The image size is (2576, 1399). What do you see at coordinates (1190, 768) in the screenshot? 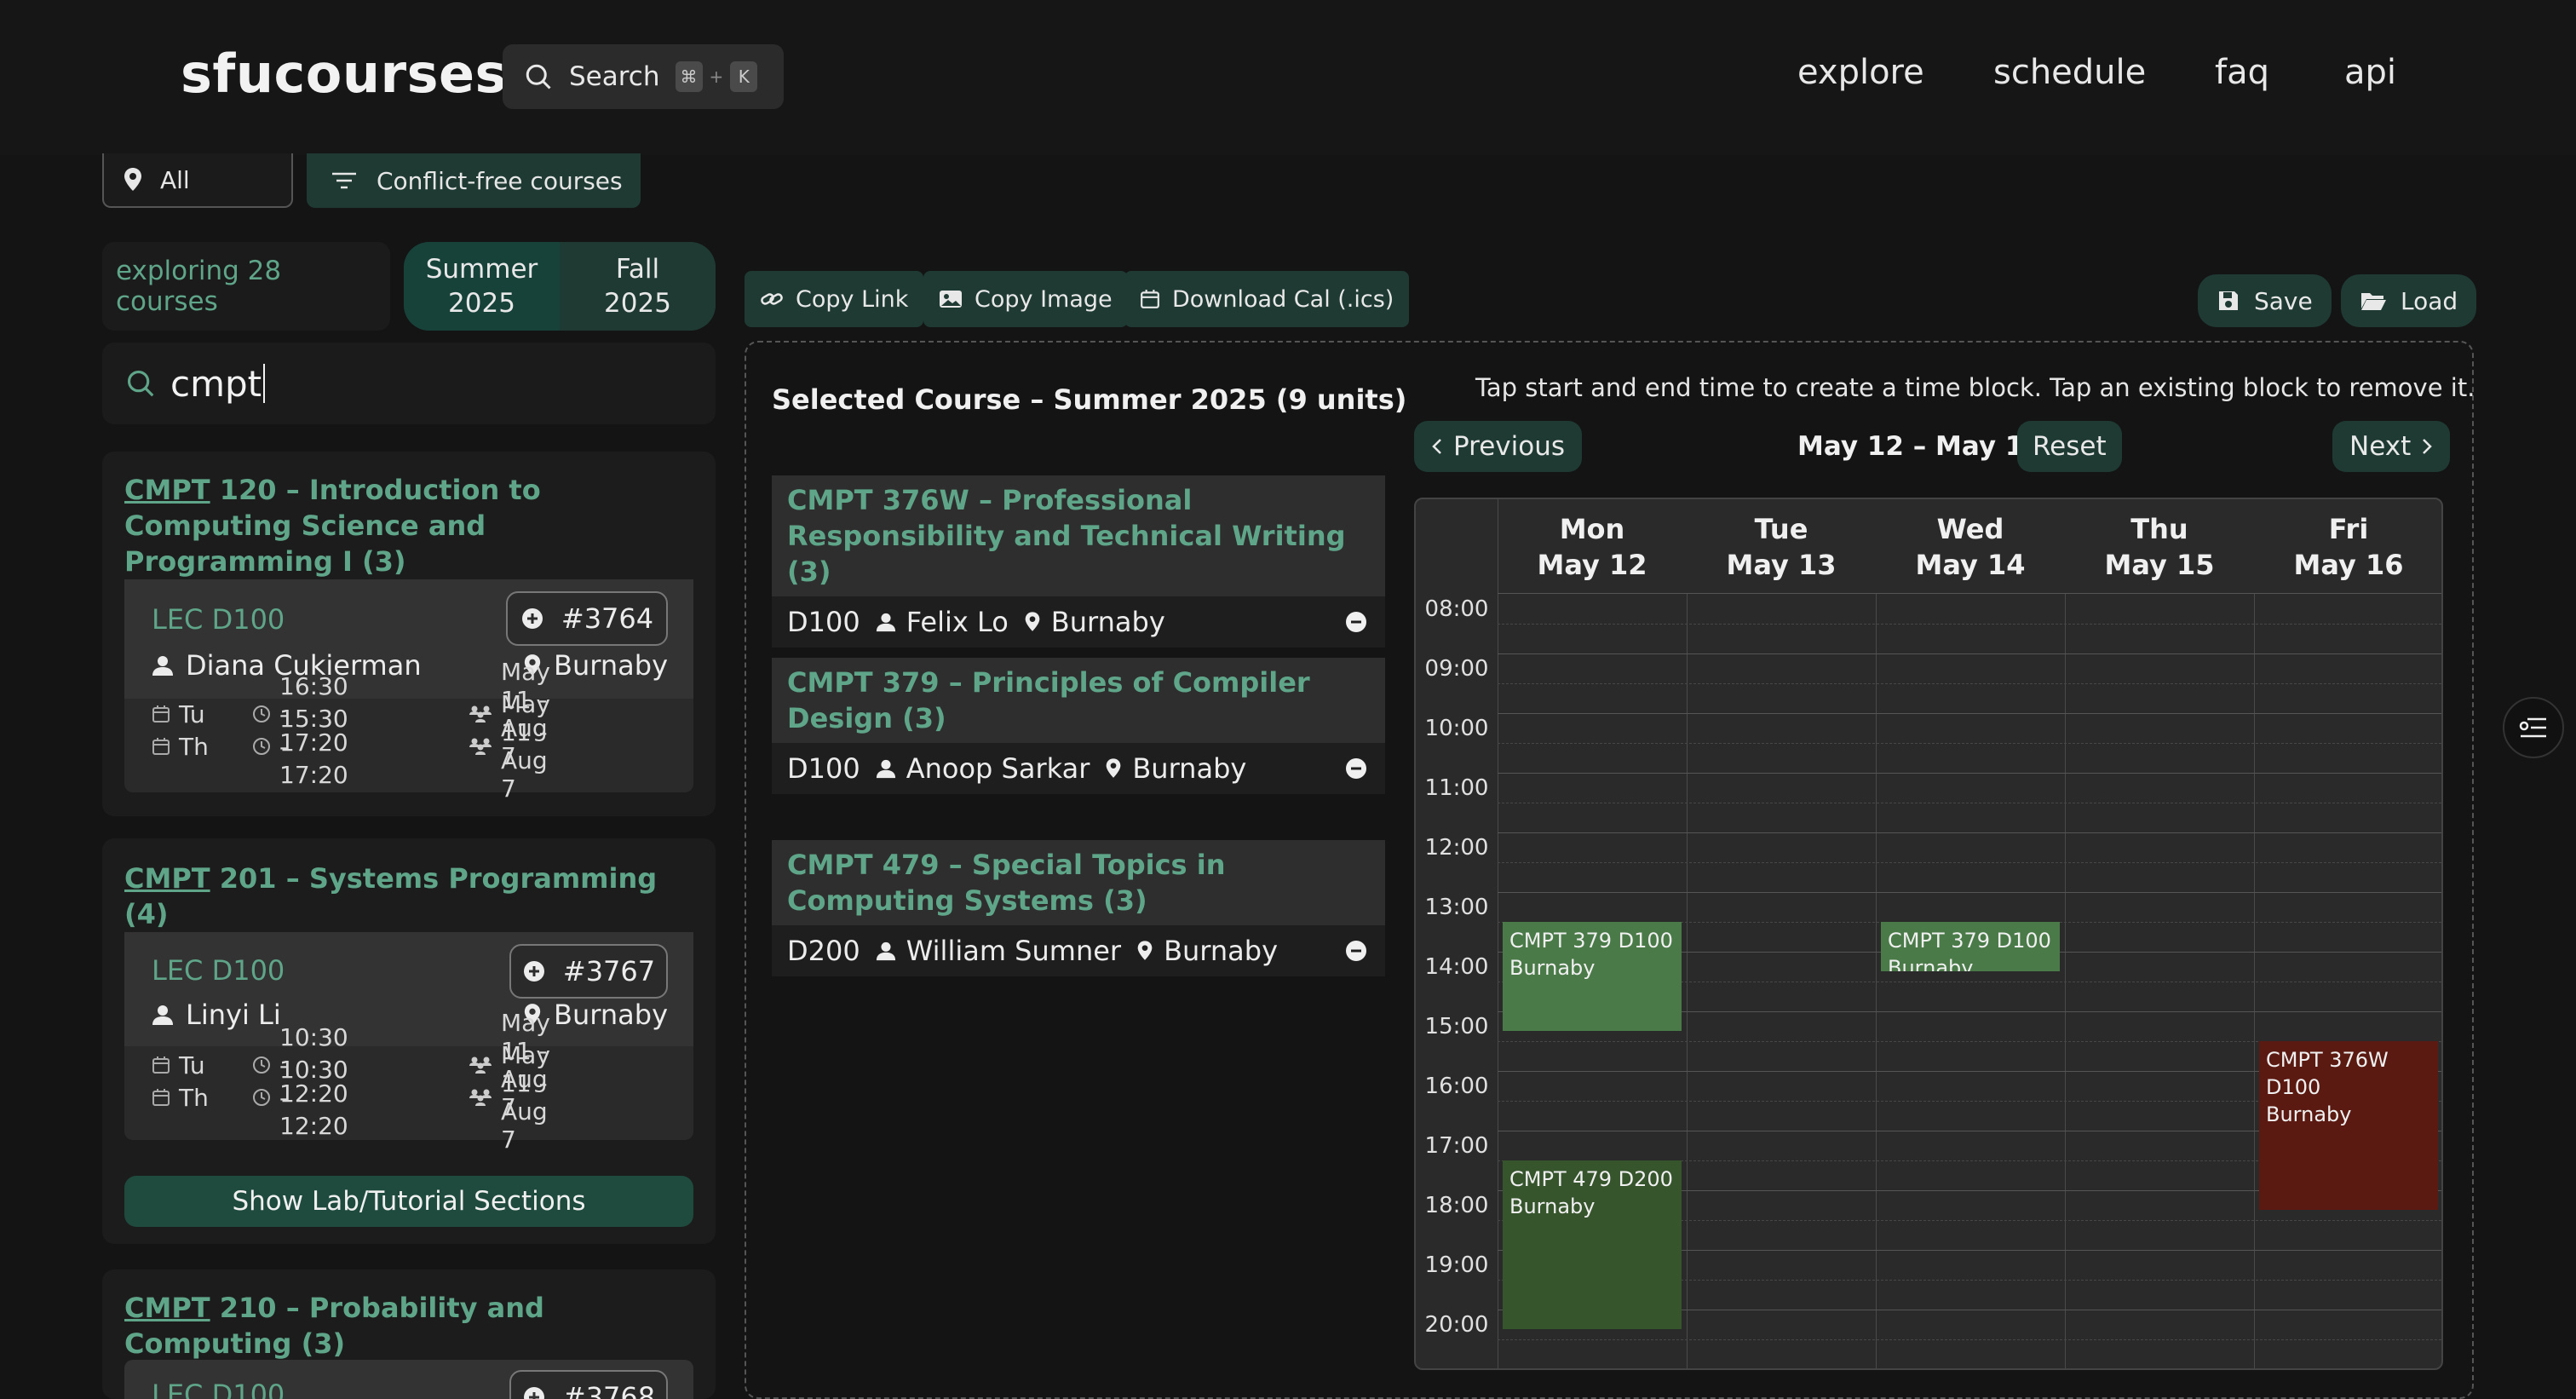
I see `selected-location: Burnaby` at bounding box center [1190, 768].